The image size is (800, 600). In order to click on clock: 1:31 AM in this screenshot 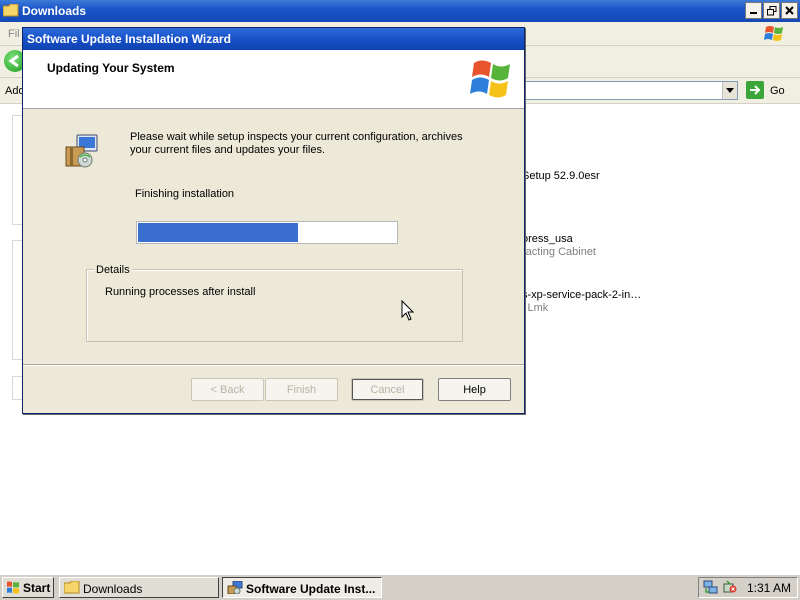, I will do `click(769, 588)`.